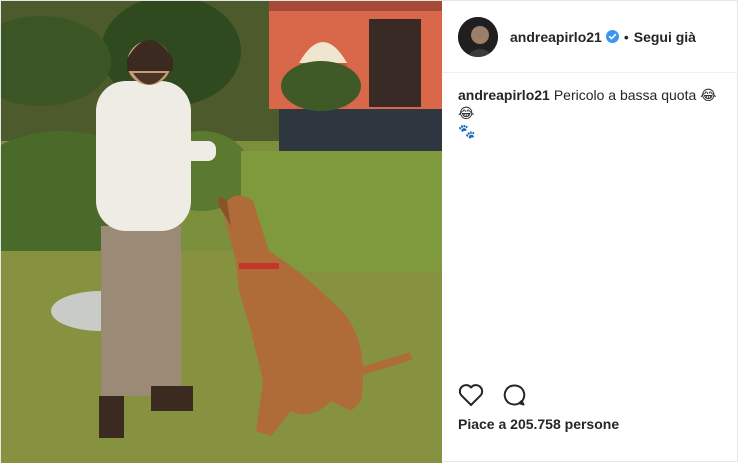  What do you see at coordinates (589, 113) in the screenshot?
I see `post-caption: andreapirlo21 Pericolo a bassa quota 😂😂 🐾` at bounding box center [589, 113].